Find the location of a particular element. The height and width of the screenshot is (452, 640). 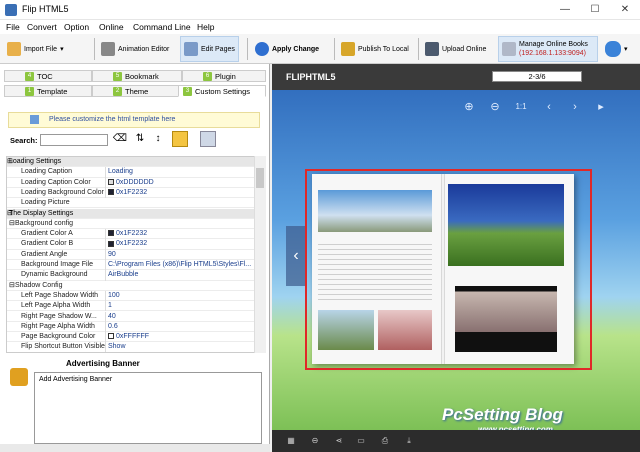

tab-label: TOC is located at coordinates (45, 76).